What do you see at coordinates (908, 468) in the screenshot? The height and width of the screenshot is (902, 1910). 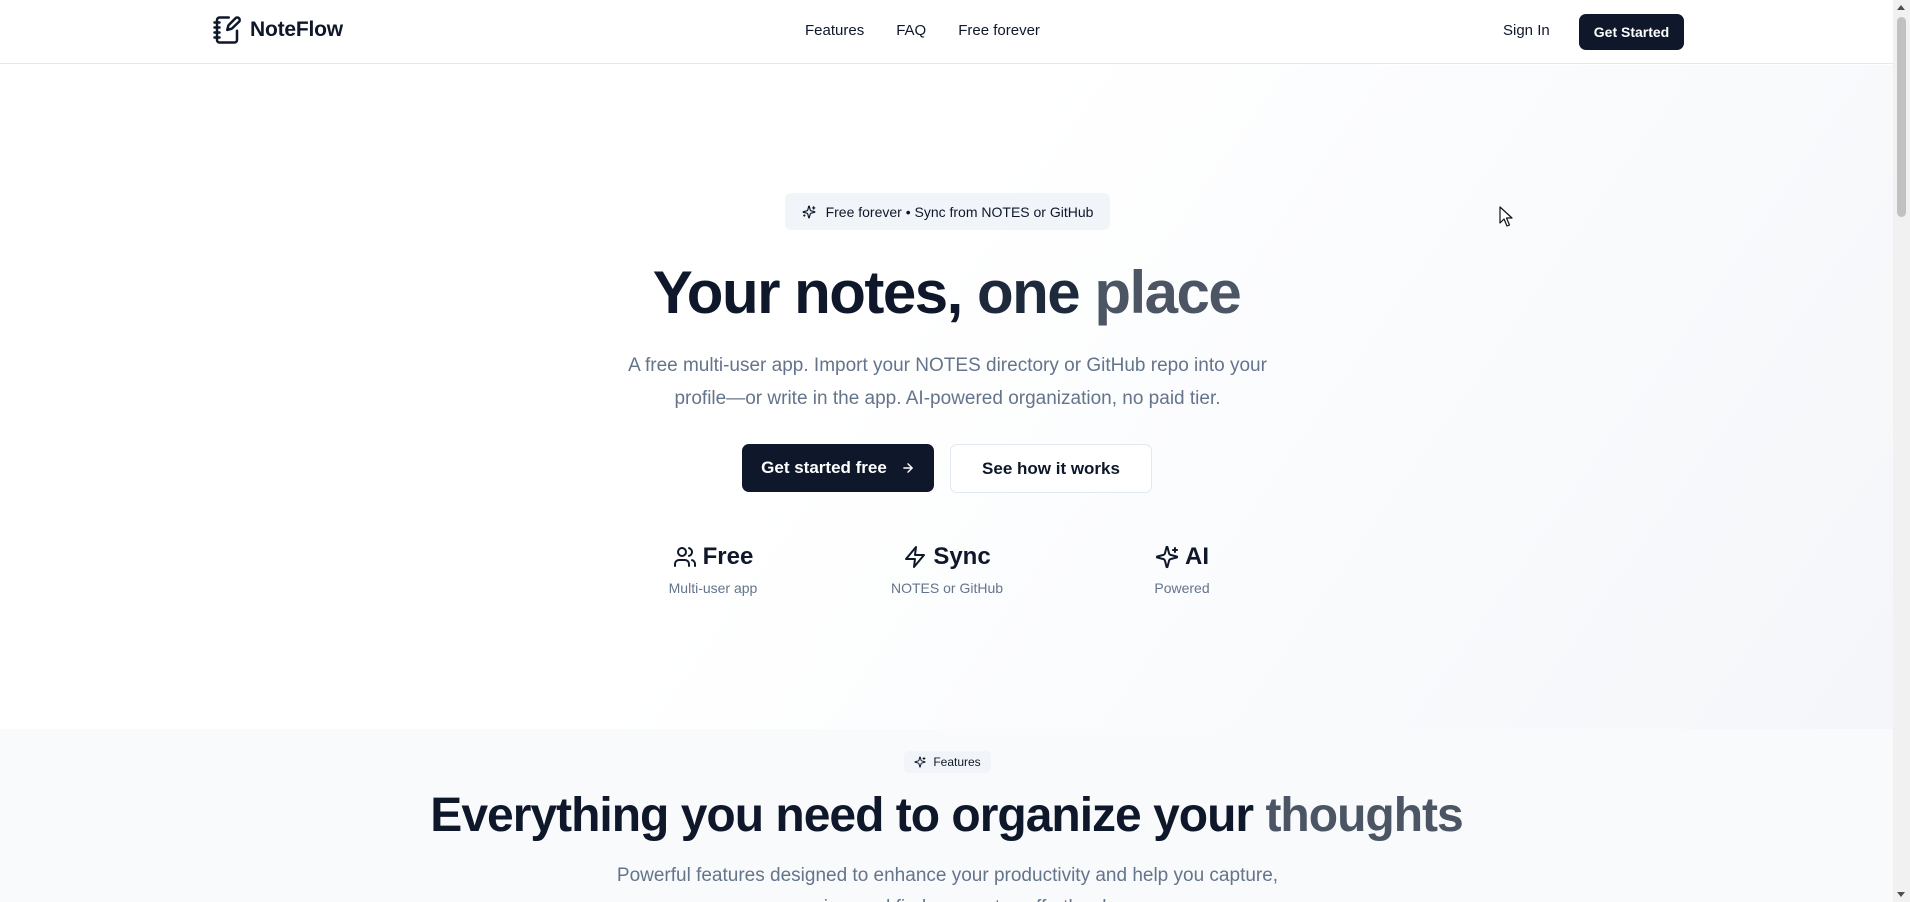 I see `arrow-right-icon` at bounding box center [908, 468].